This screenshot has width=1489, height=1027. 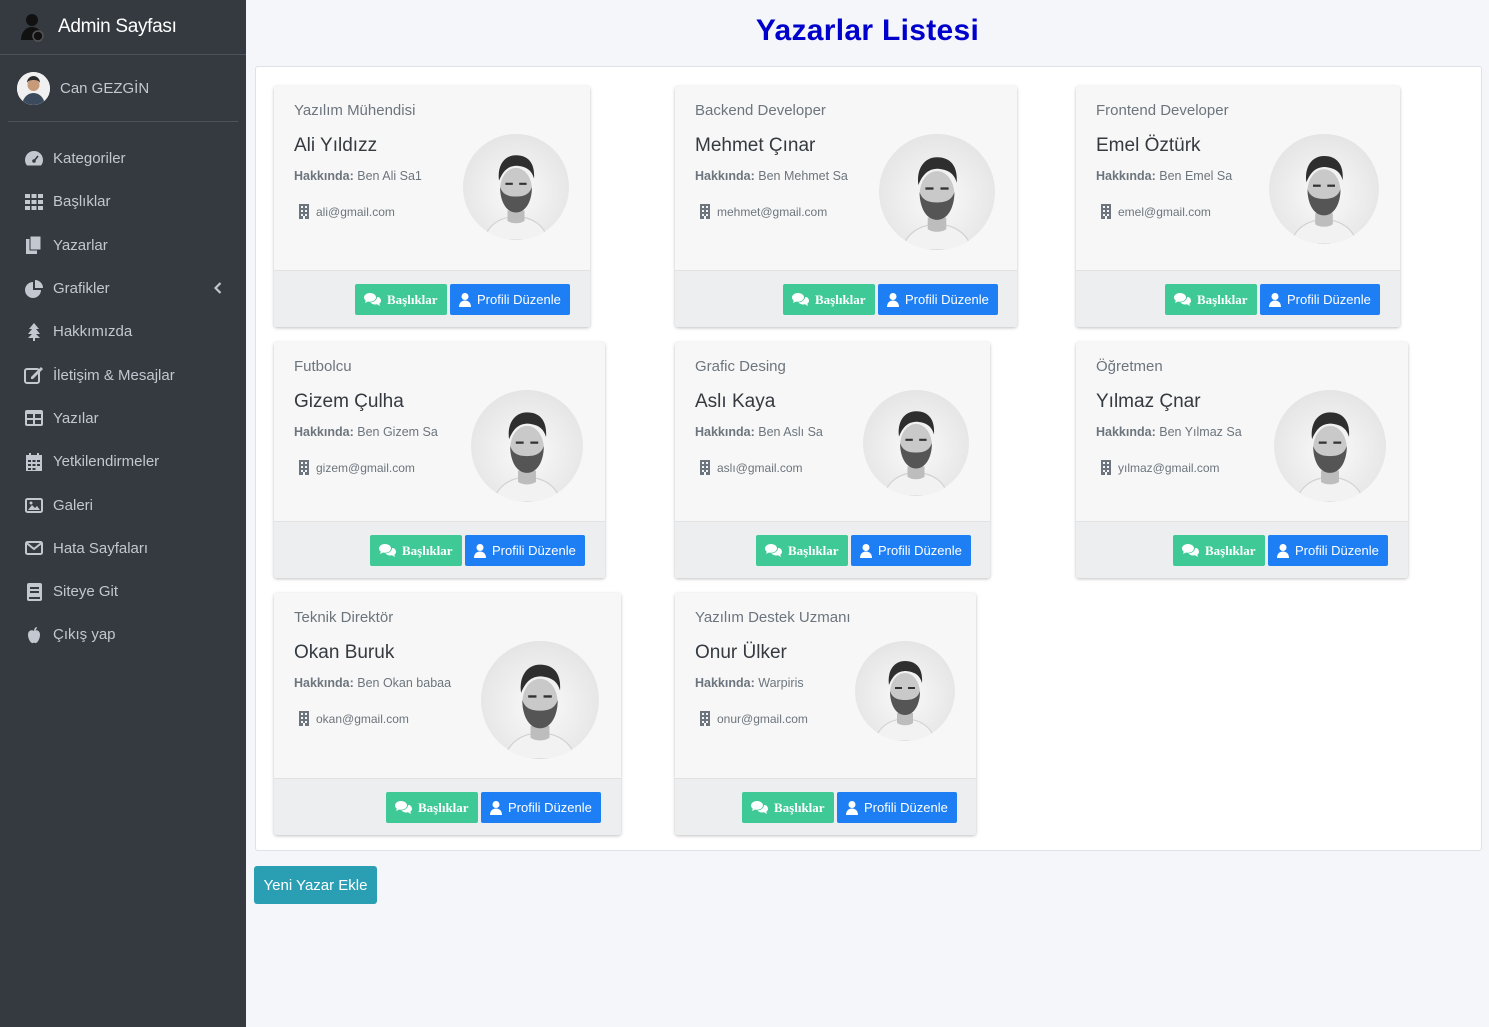 I want to click on writer-about: Hakkında: Ben Gizem Sa, so click(x=366, y=432).